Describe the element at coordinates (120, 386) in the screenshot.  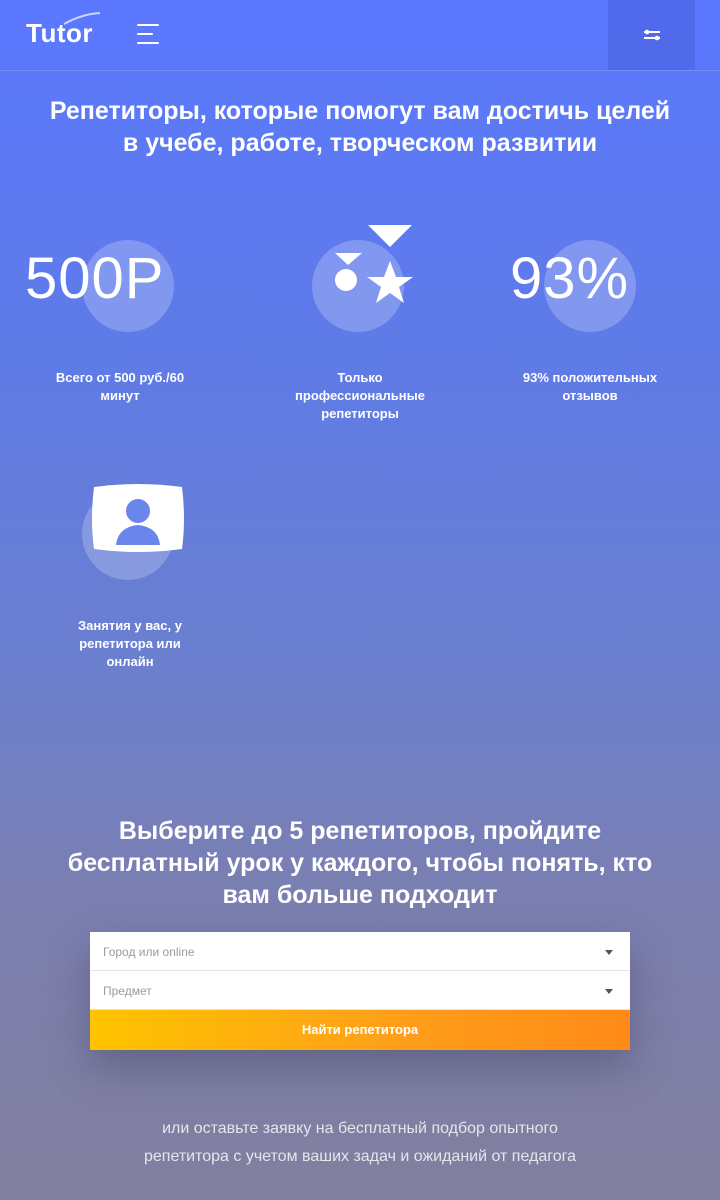
I see `feature-price-label: Всего от 500 руб./60 минут` at that location.